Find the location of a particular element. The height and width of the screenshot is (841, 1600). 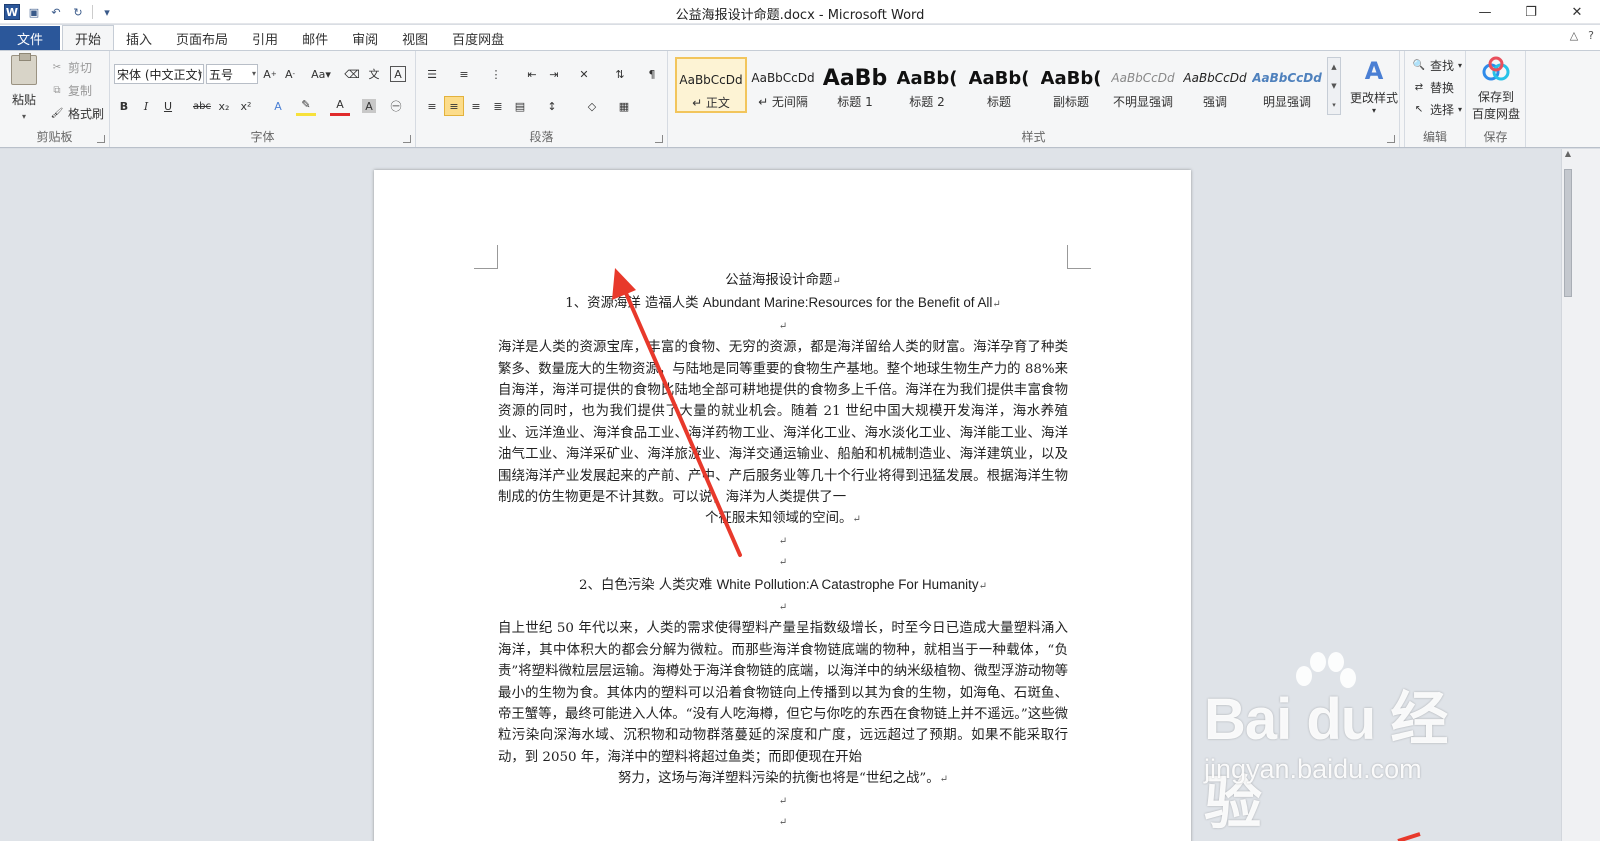

strikethrough-icon: abc is located at coordinates (202, 106).